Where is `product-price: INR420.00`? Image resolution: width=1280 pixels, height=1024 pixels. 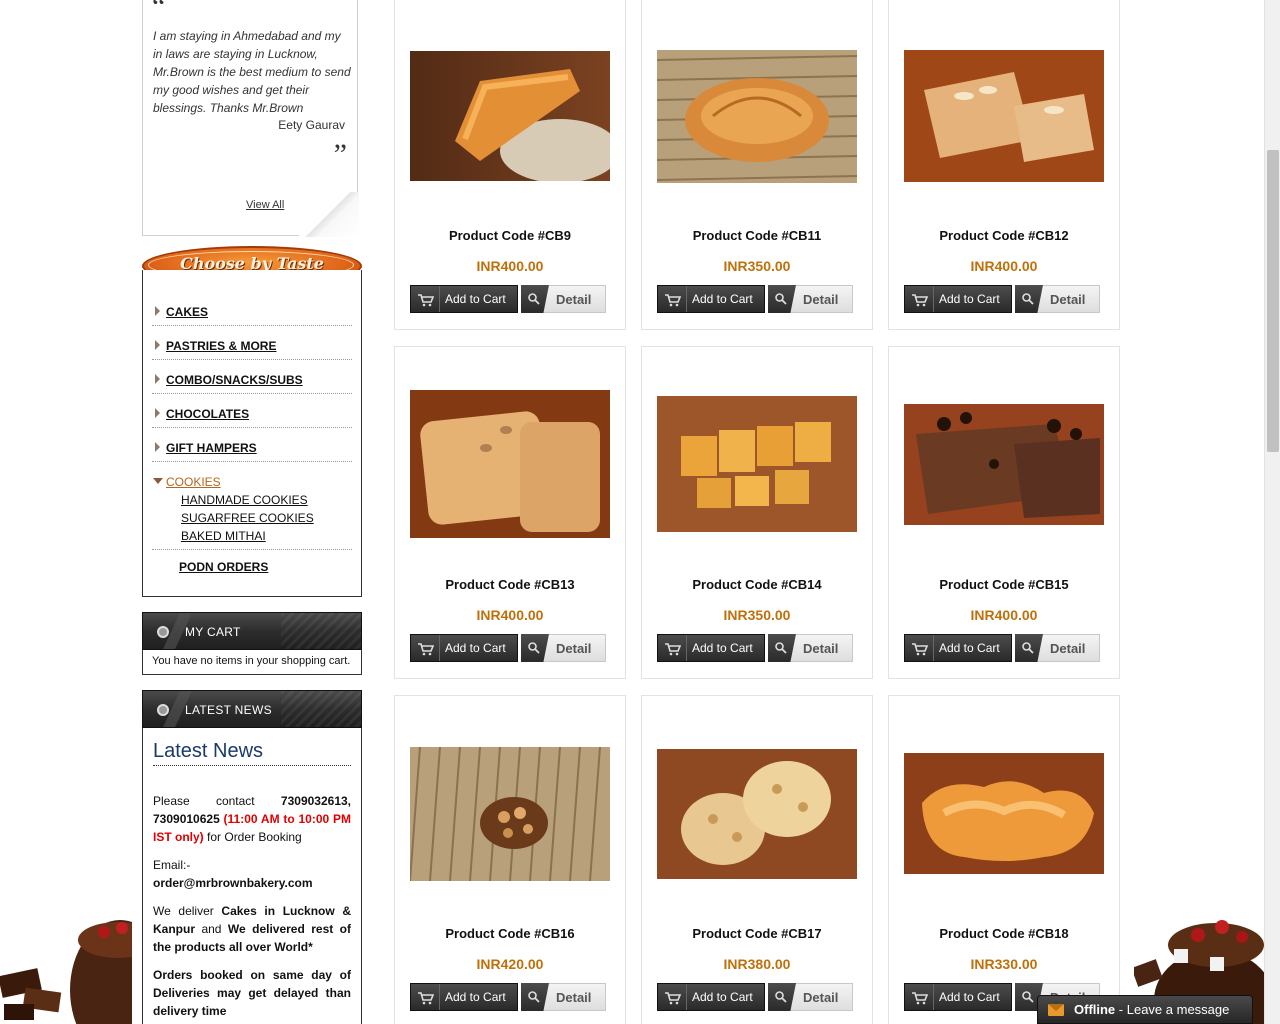 product-price: INR420.00 is located at coordinates (510, 964).